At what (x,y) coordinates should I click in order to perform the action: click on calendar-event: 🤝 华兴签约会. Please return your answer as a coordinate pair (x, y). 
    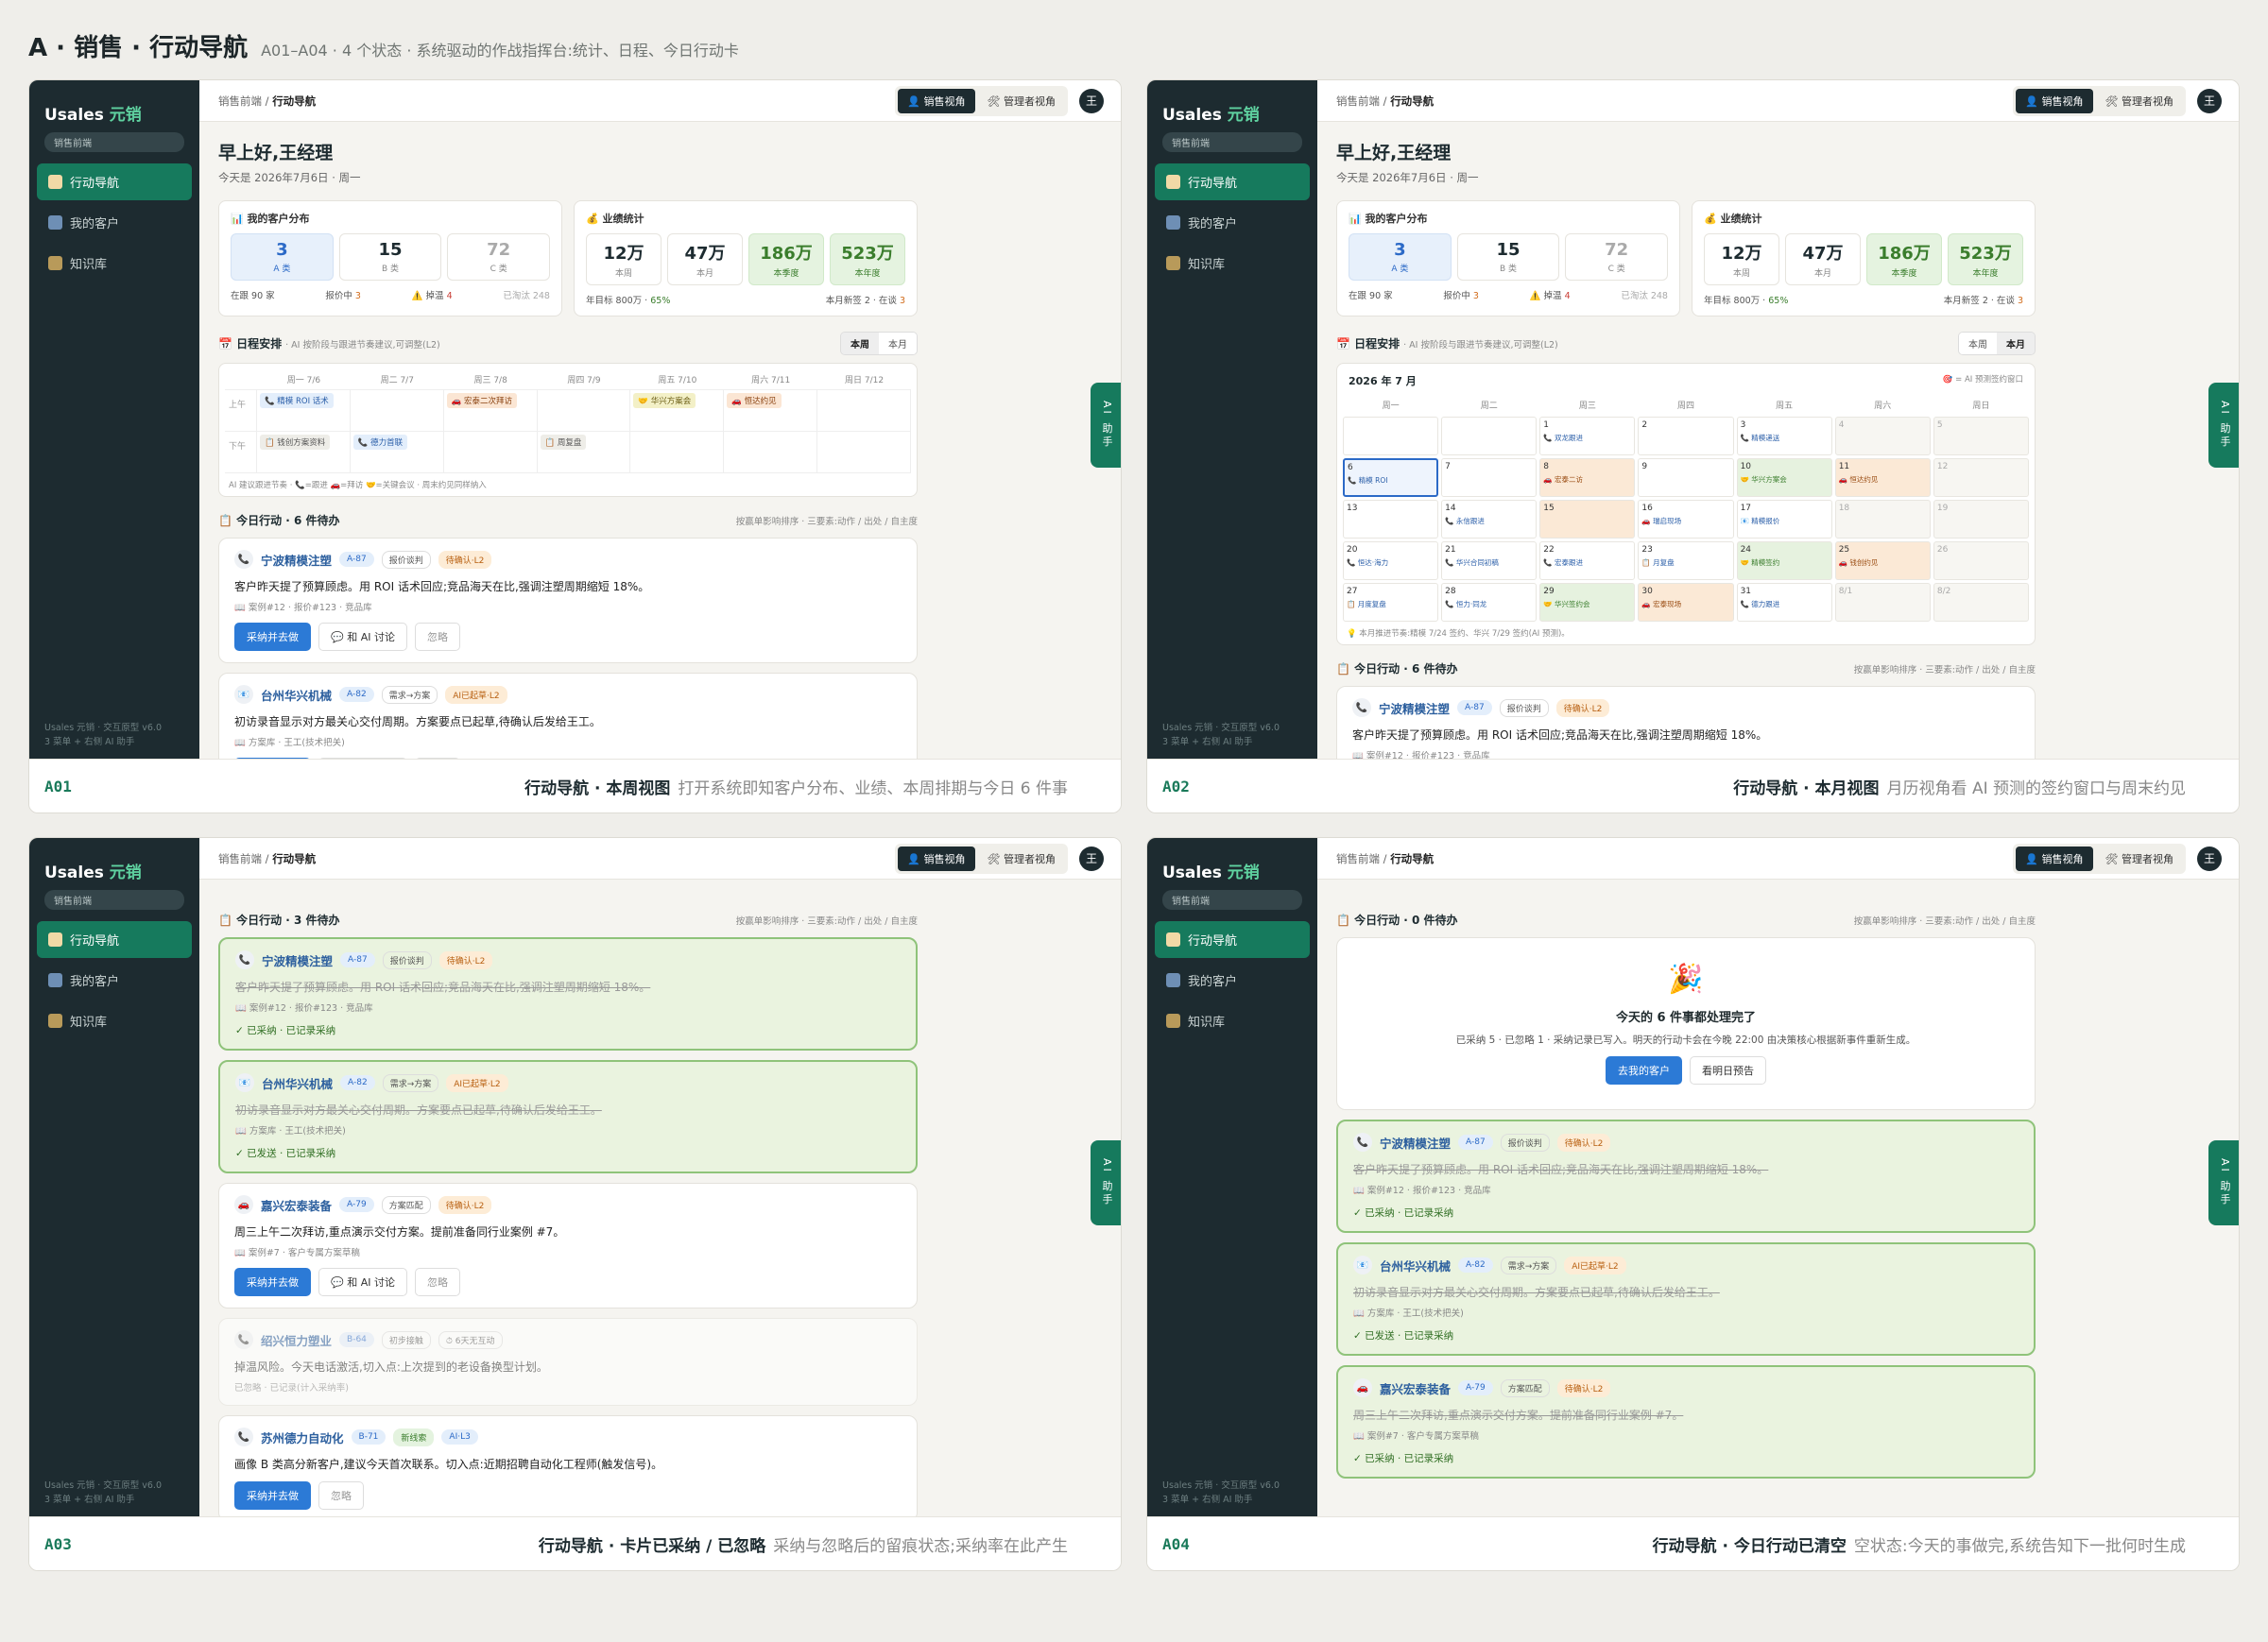
    Looking at the image, I should click on (1587, 604).